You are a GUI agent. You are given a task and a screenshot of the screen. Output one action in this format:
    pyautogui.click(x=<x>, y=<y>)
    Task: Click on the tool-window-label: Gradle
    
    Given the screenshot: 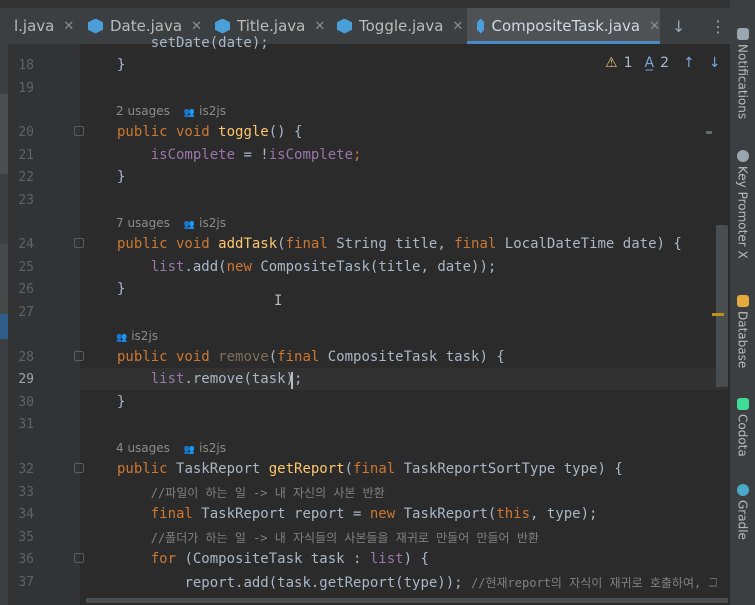 What is the action you would take?
    pyautogui.click(x=742, y=520)
    